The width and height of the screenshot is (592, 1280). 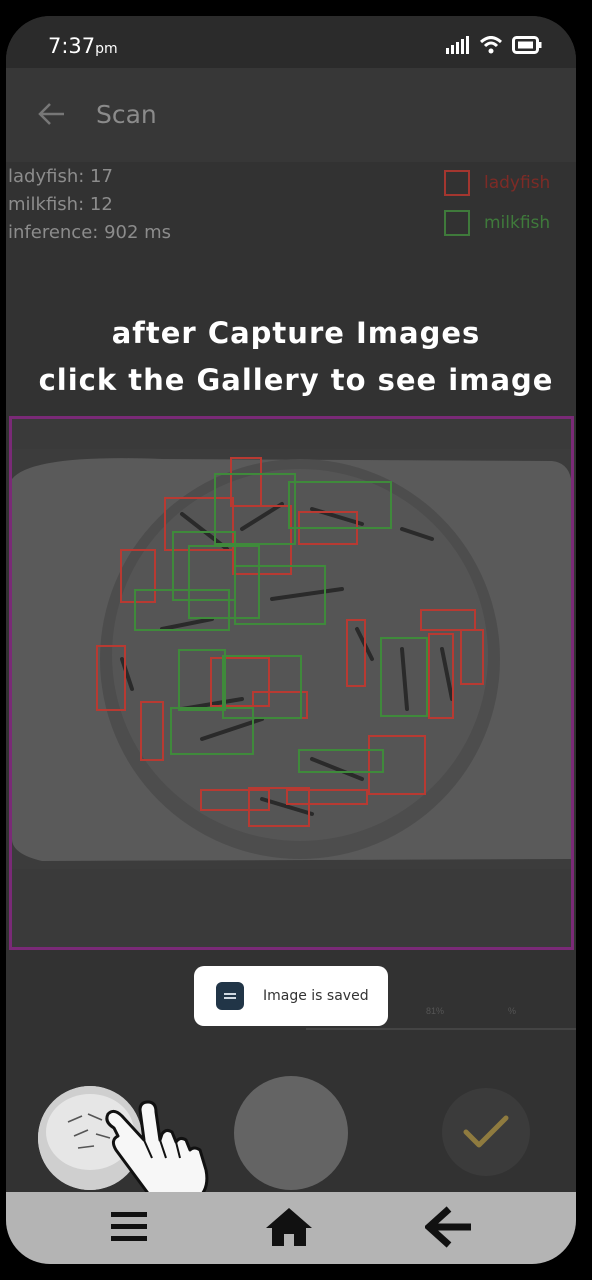 I want to click on toast-notification: Image is saved, so click(x=291, y=996).